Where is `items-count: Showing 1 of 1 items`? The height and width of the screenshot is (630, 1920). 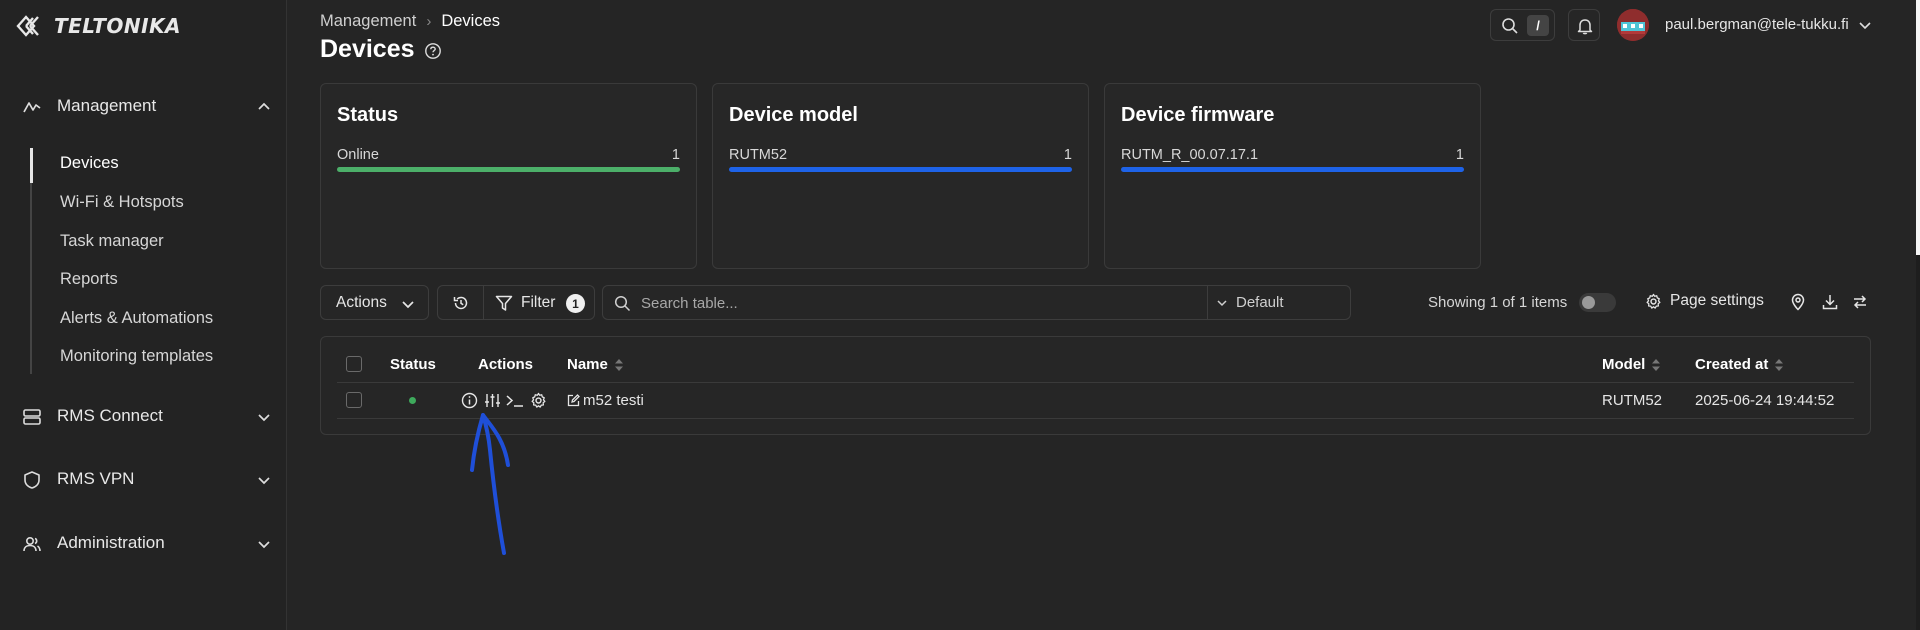 items-count: Showing 1 of 1 items is located at coordinates (1498, 302).